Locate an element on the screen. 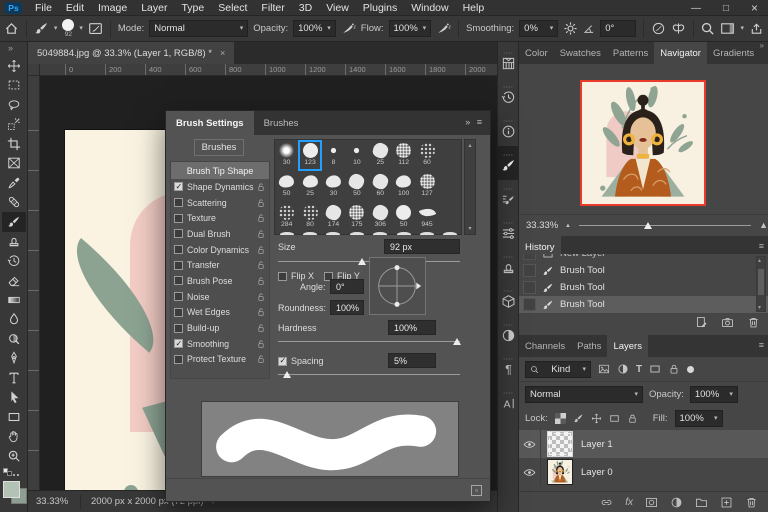  airbrush-icon is located at coordinates (443, 28).